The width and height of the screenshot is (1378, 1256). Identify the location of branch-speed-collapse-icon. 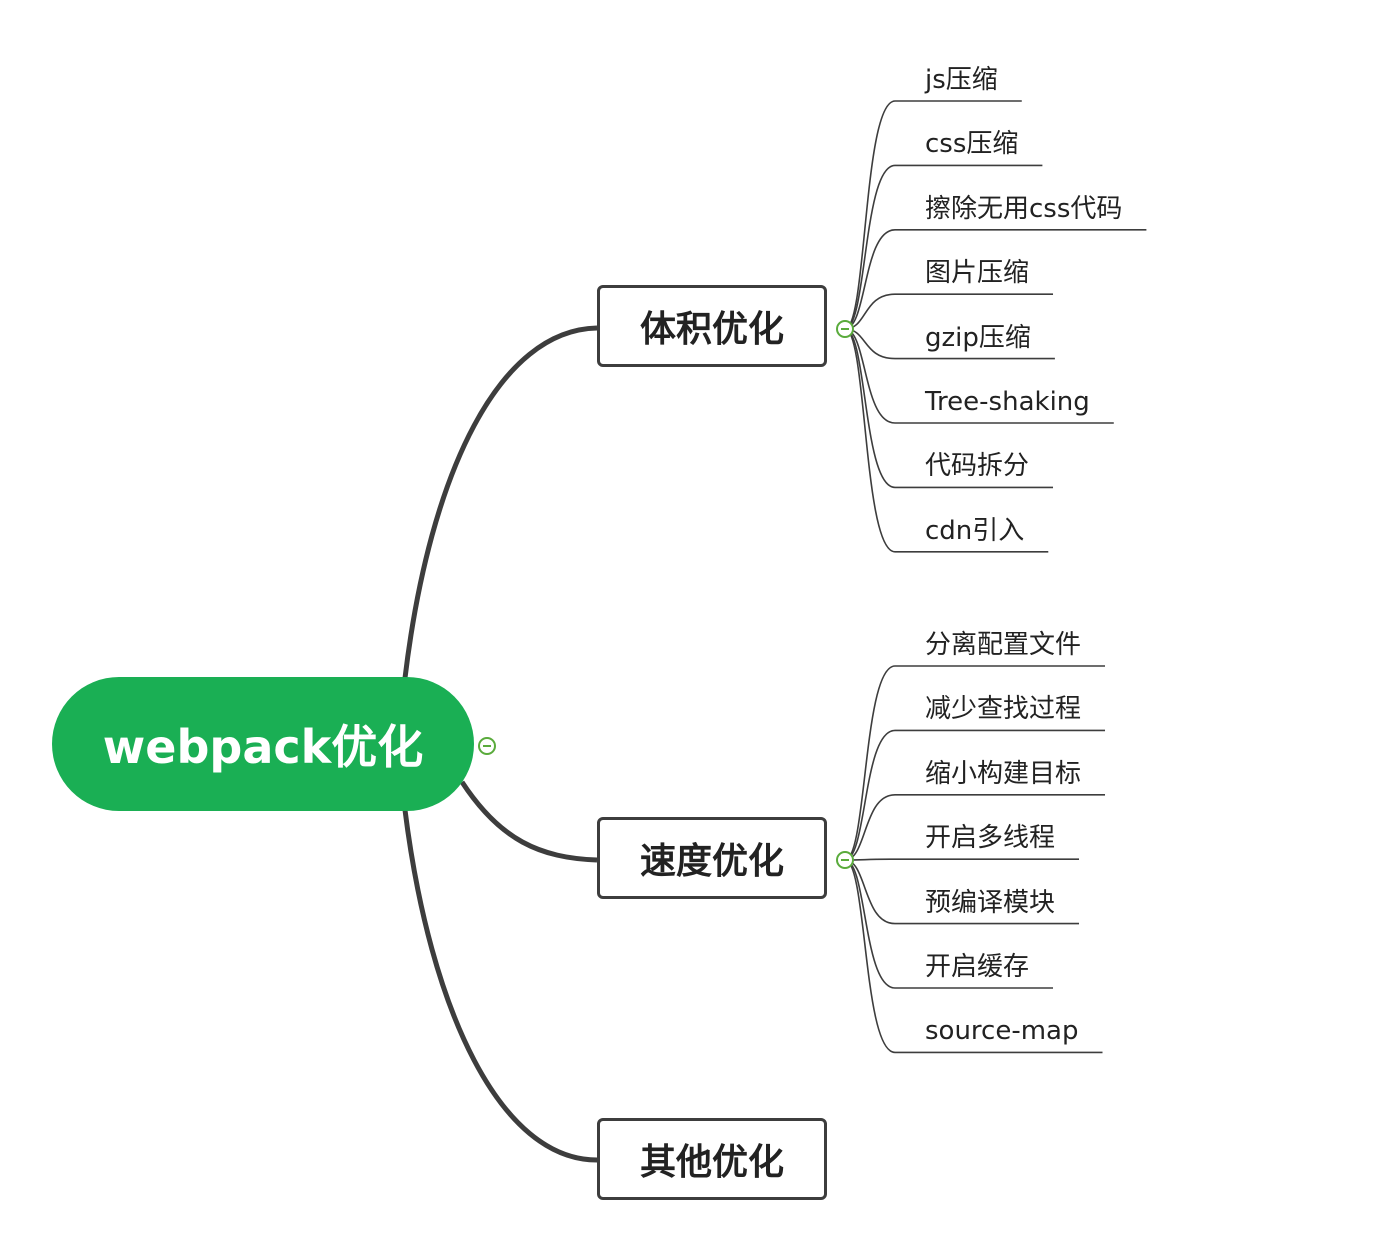
(845, 860).